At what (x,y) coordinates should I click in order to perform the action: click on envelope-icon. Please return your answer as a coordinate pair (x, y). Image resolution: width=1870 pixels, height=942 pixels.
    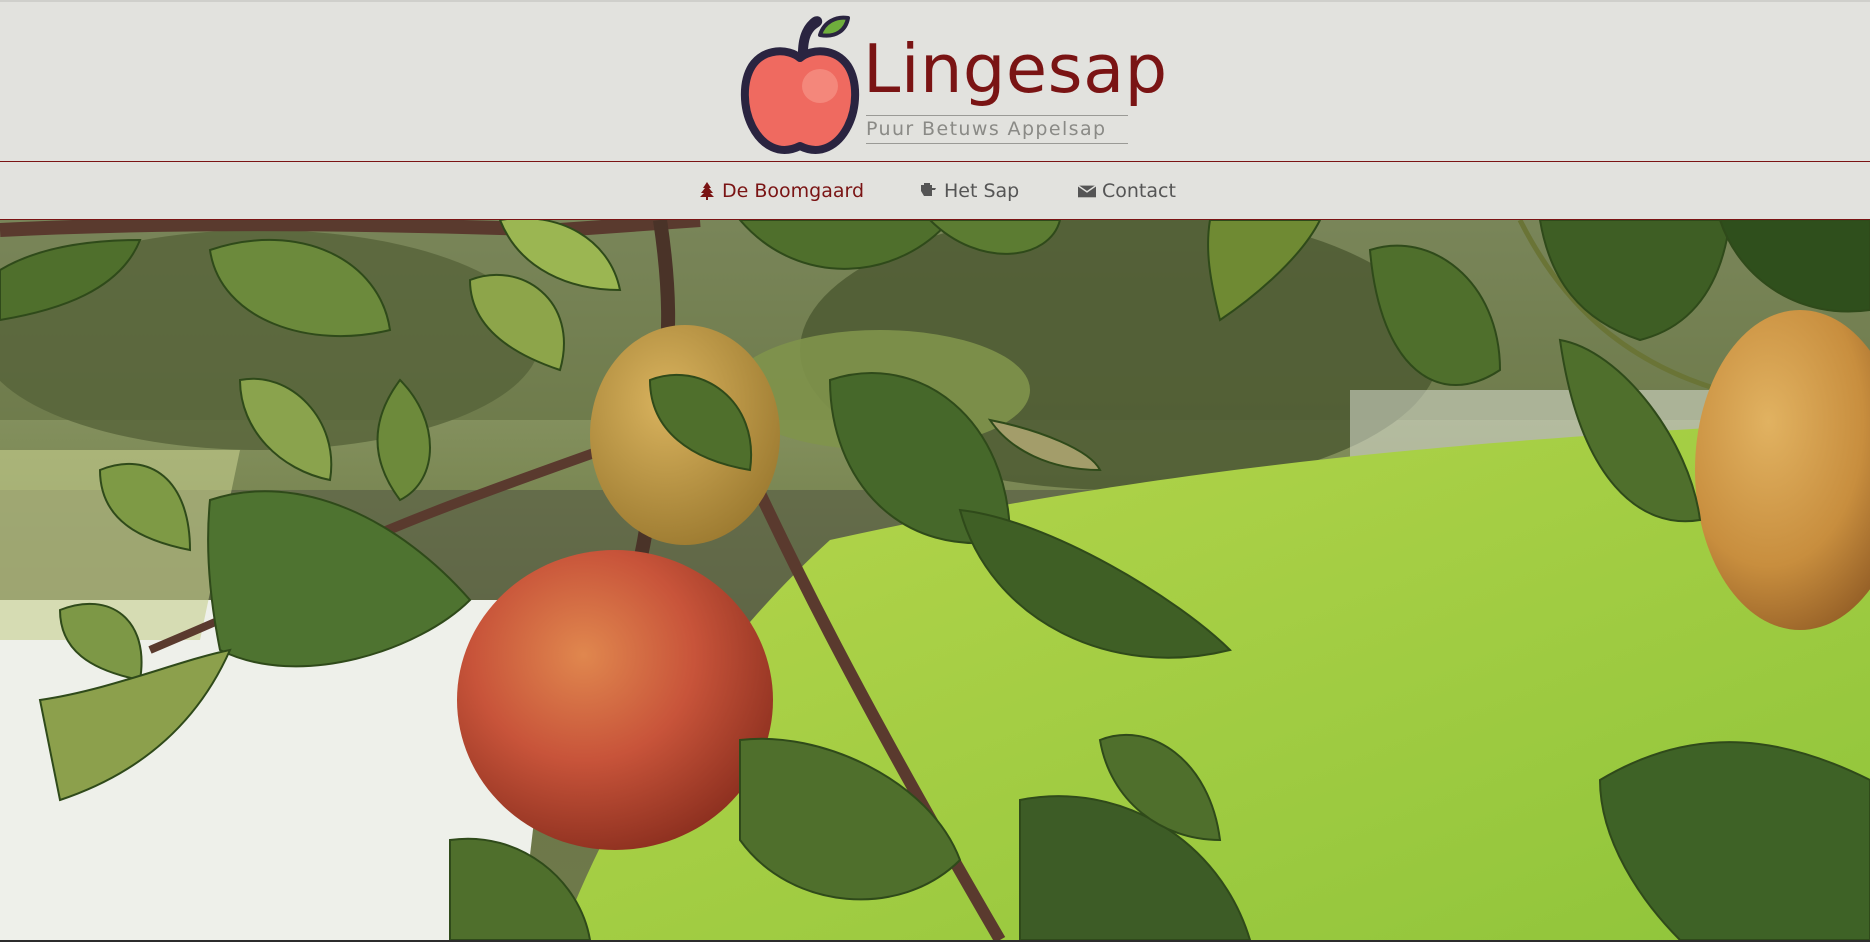
    Looking at the image, I should click on (1087, 191).